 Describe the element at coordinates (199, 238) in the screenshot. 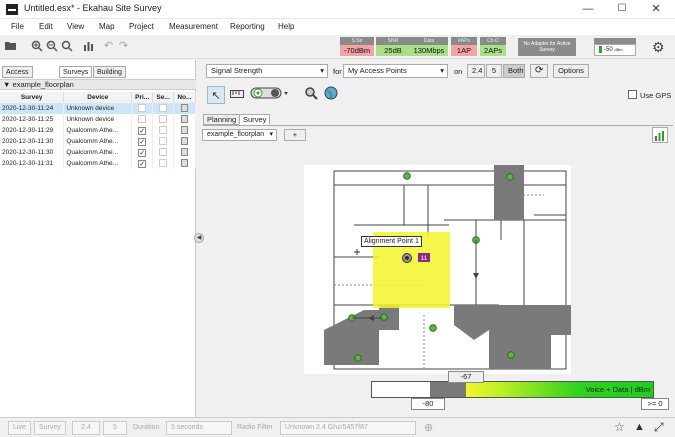

I see `collapse-panel-icon: ◀` at that location.